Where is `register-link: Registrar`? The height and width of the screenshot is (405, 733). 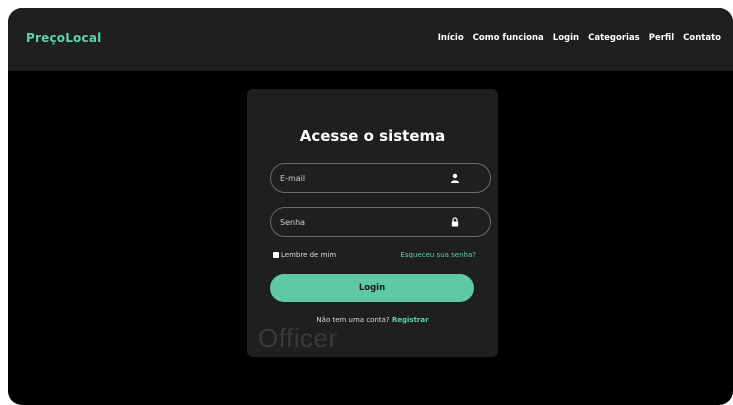
register-link: Registrar is located at coordinates (410, 320).